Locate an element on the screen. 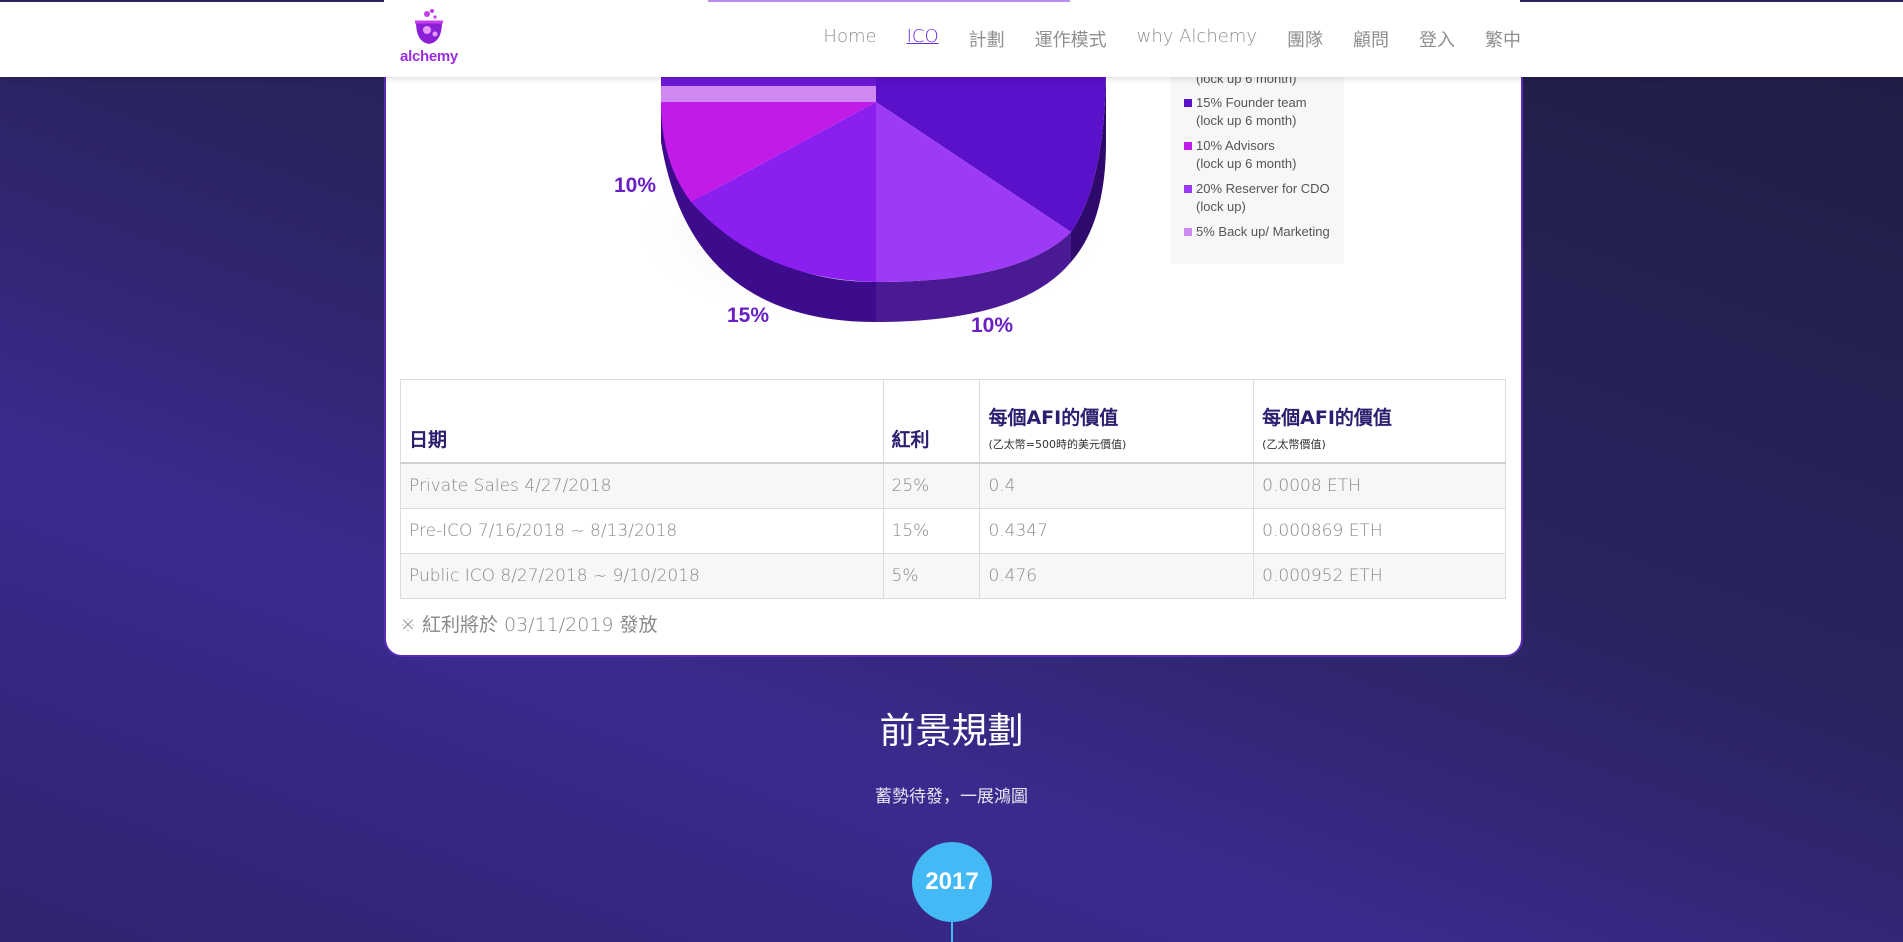  top-border-accent is located at coordinates (889, 1).